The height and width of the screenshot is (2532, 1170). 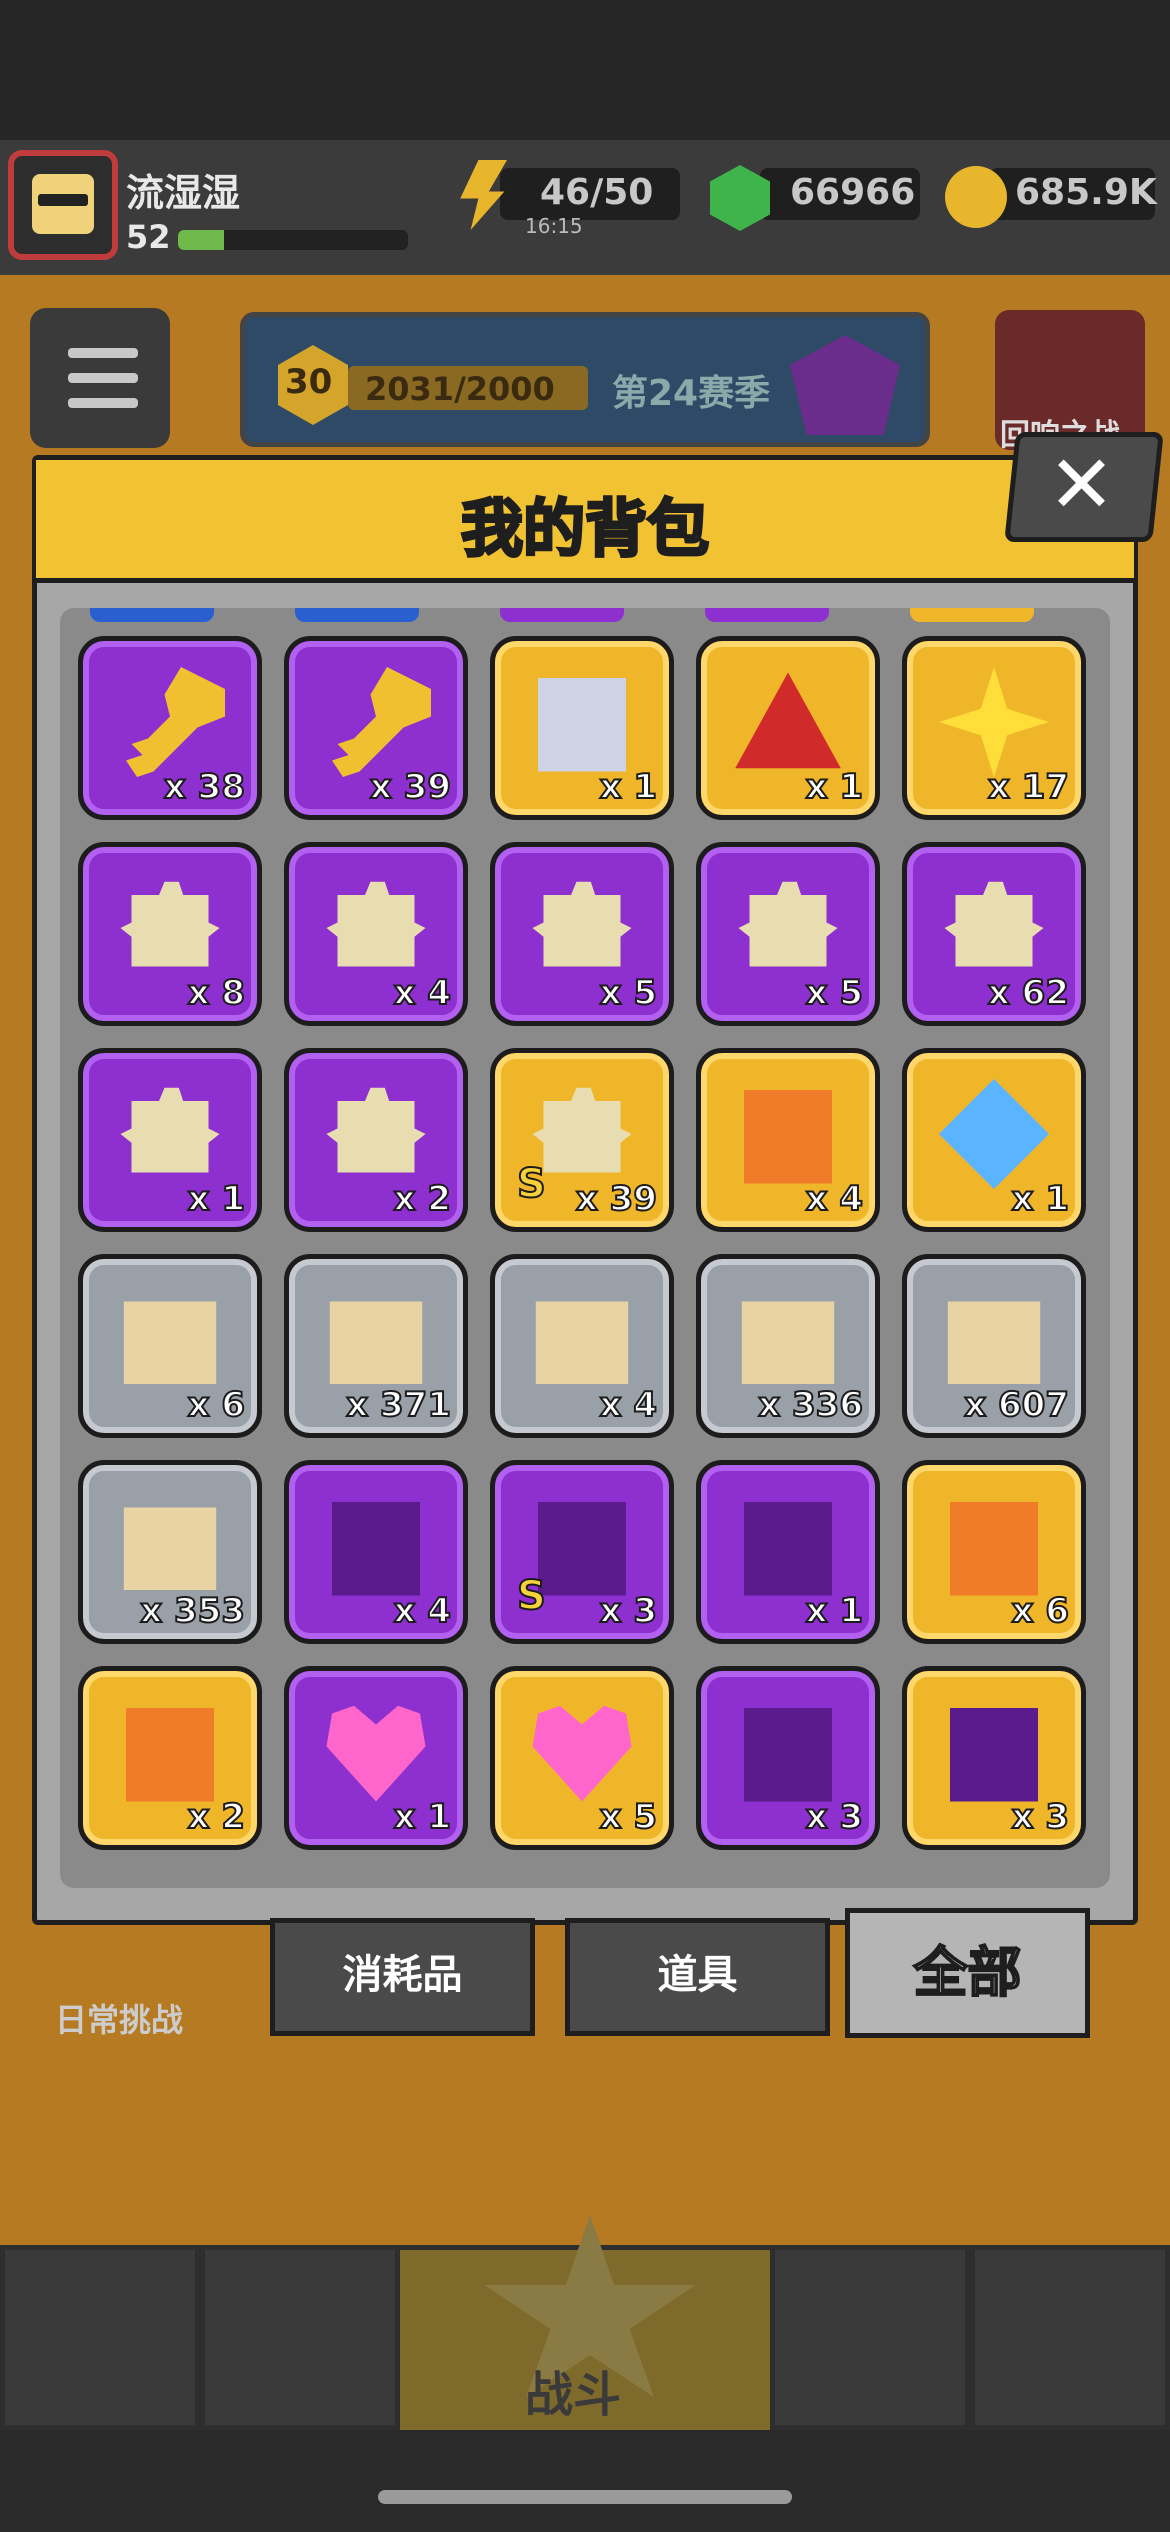 I want to click on belt-blueprint-icon, so click(x=788, y=1342).